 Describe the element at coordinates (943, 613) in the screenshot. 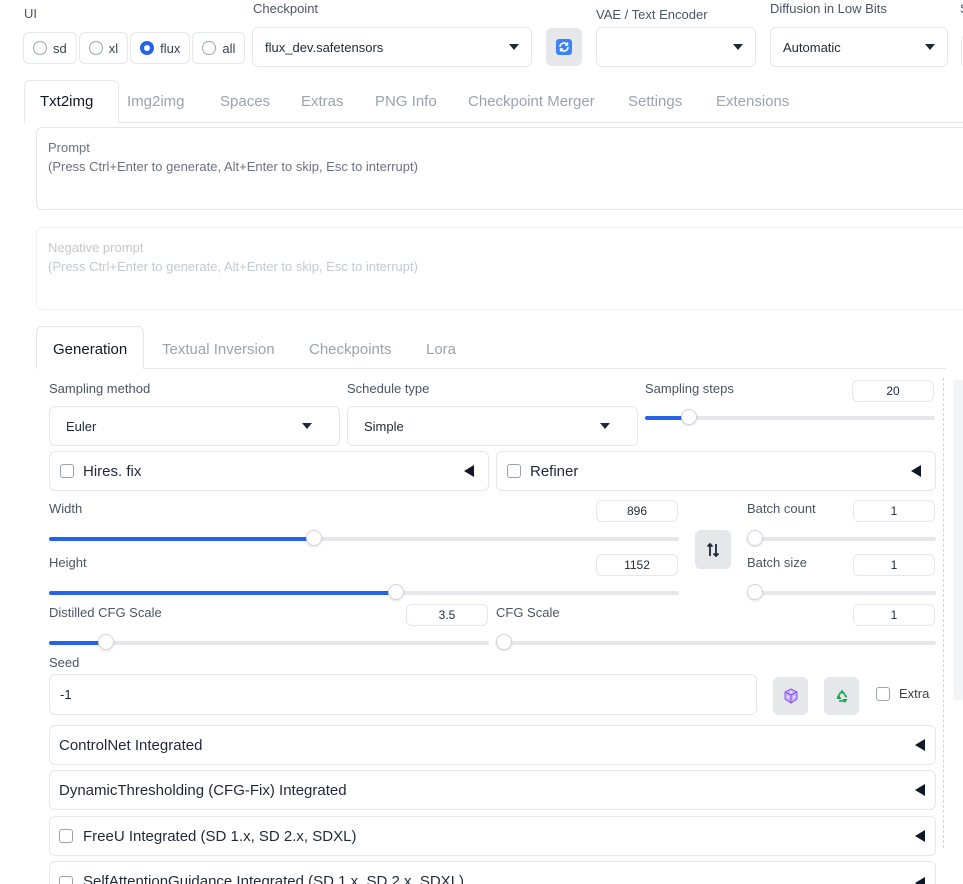

I see `panel-divider` at that location.